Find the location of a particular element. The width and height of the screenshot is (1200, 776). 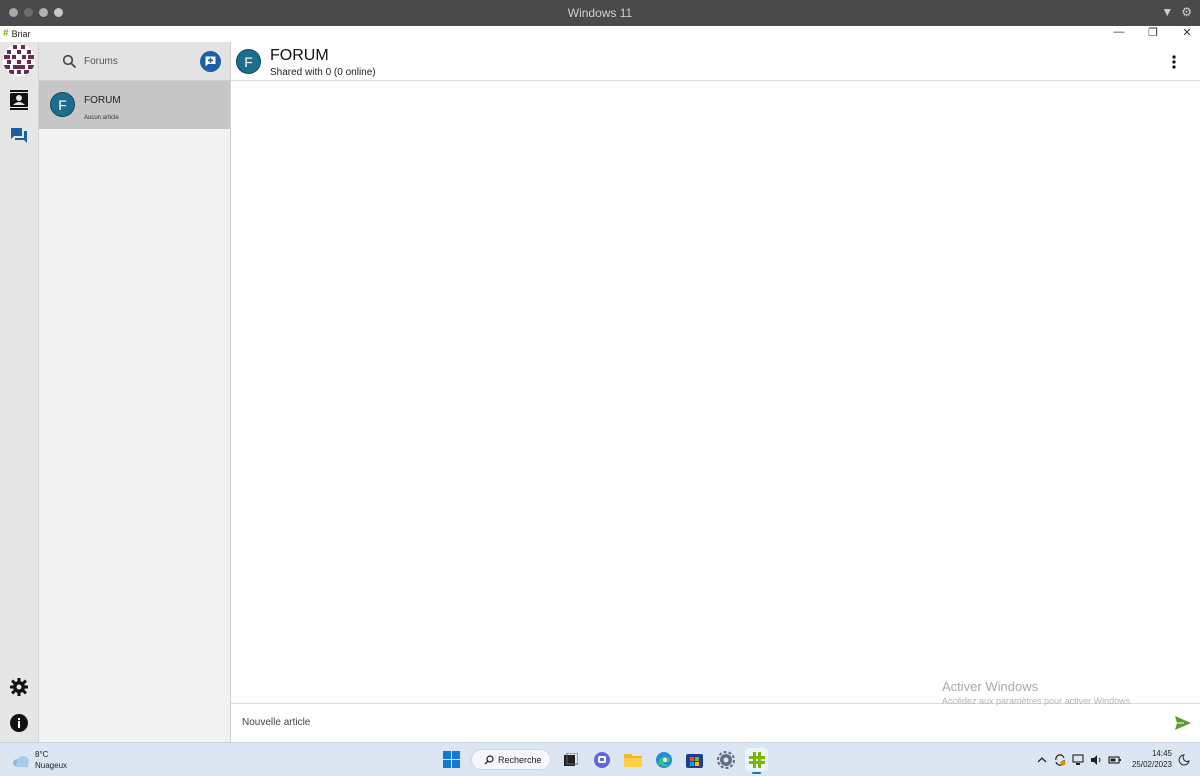

teams-button is located at coordinates (601, 759).